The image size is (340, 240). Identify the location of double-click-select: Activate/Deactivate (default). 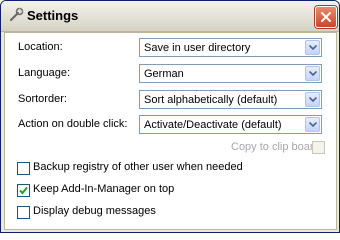
(230, 124).